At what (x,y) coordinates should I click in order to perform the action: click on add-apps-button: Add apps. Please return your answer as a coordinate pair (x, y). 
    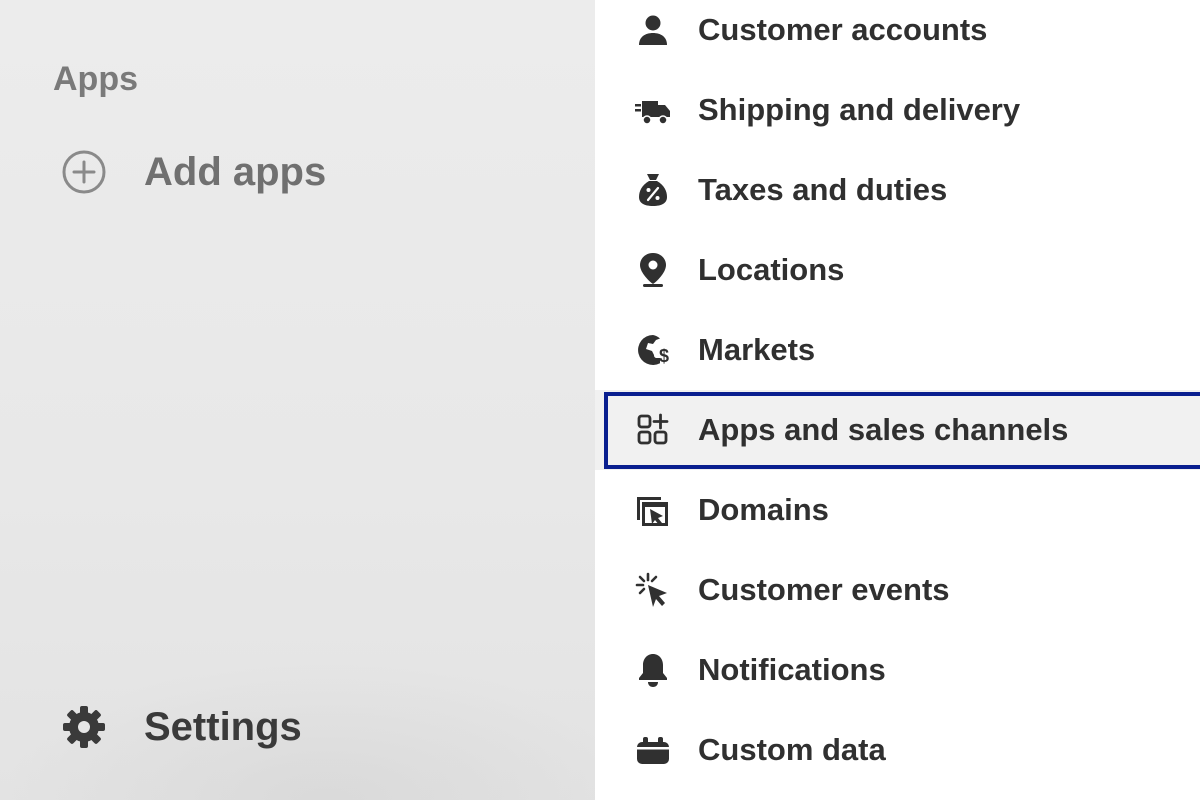
    Looking at the image, I should click on (192, 172).